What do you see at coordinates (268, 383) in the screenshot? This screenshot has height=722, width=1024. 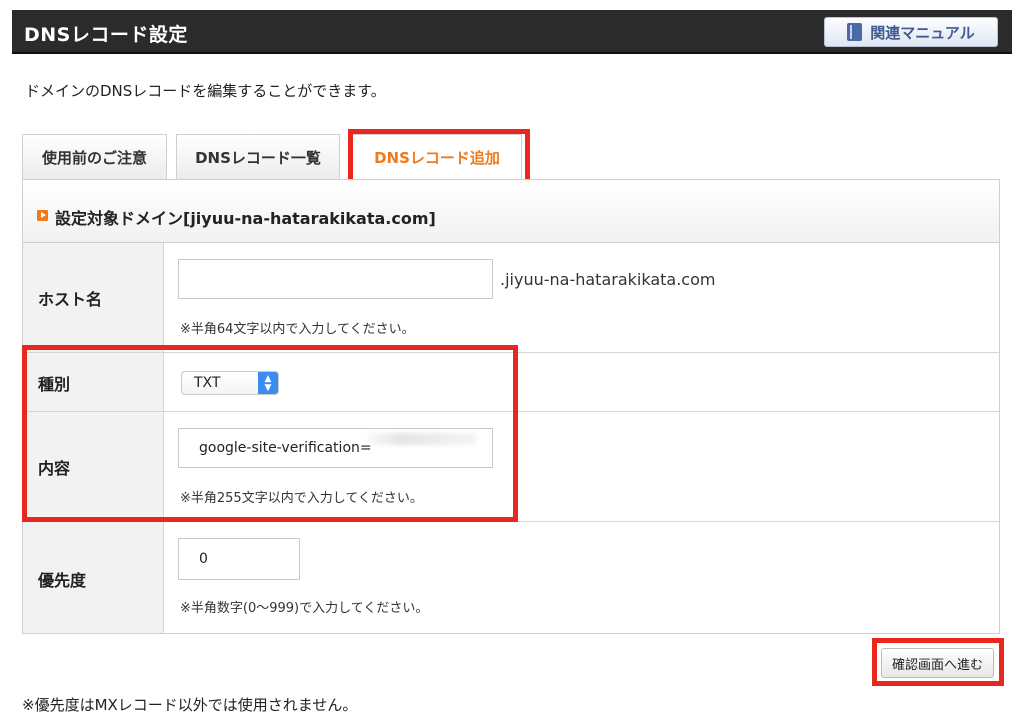 I see `chevron-updown-icon: ▲ ▼` at bounding box center [268, 383].